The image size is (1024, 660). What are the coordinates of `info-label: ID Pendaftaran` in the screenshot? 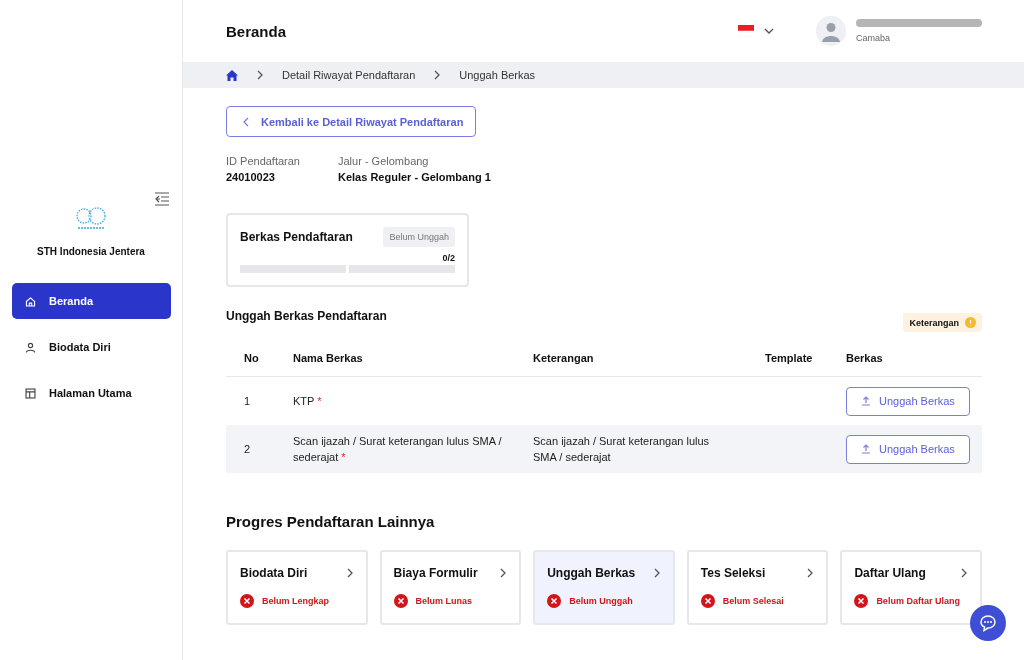 It's located at (263, 161).